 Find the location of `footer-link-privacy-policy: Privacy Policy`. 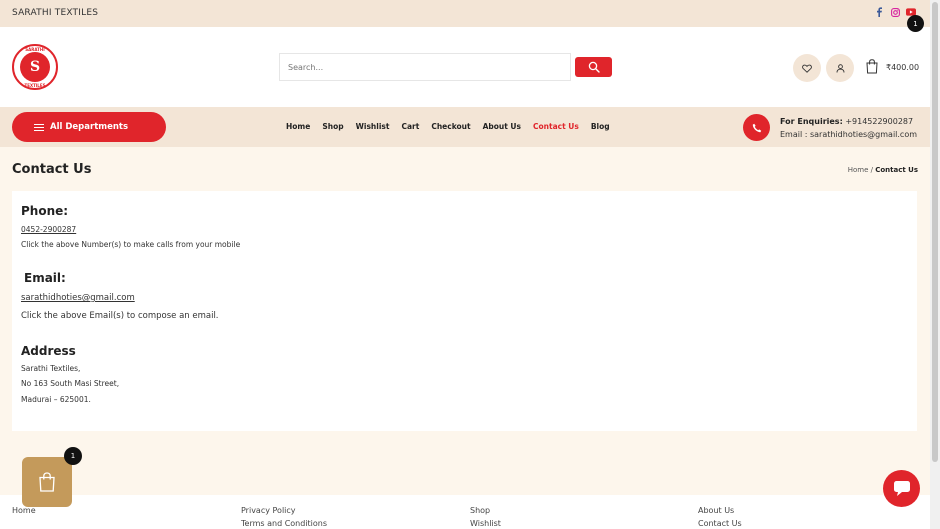

footer-link-privacy-policy: Privacy Policy is located at coordinates (268, 510).